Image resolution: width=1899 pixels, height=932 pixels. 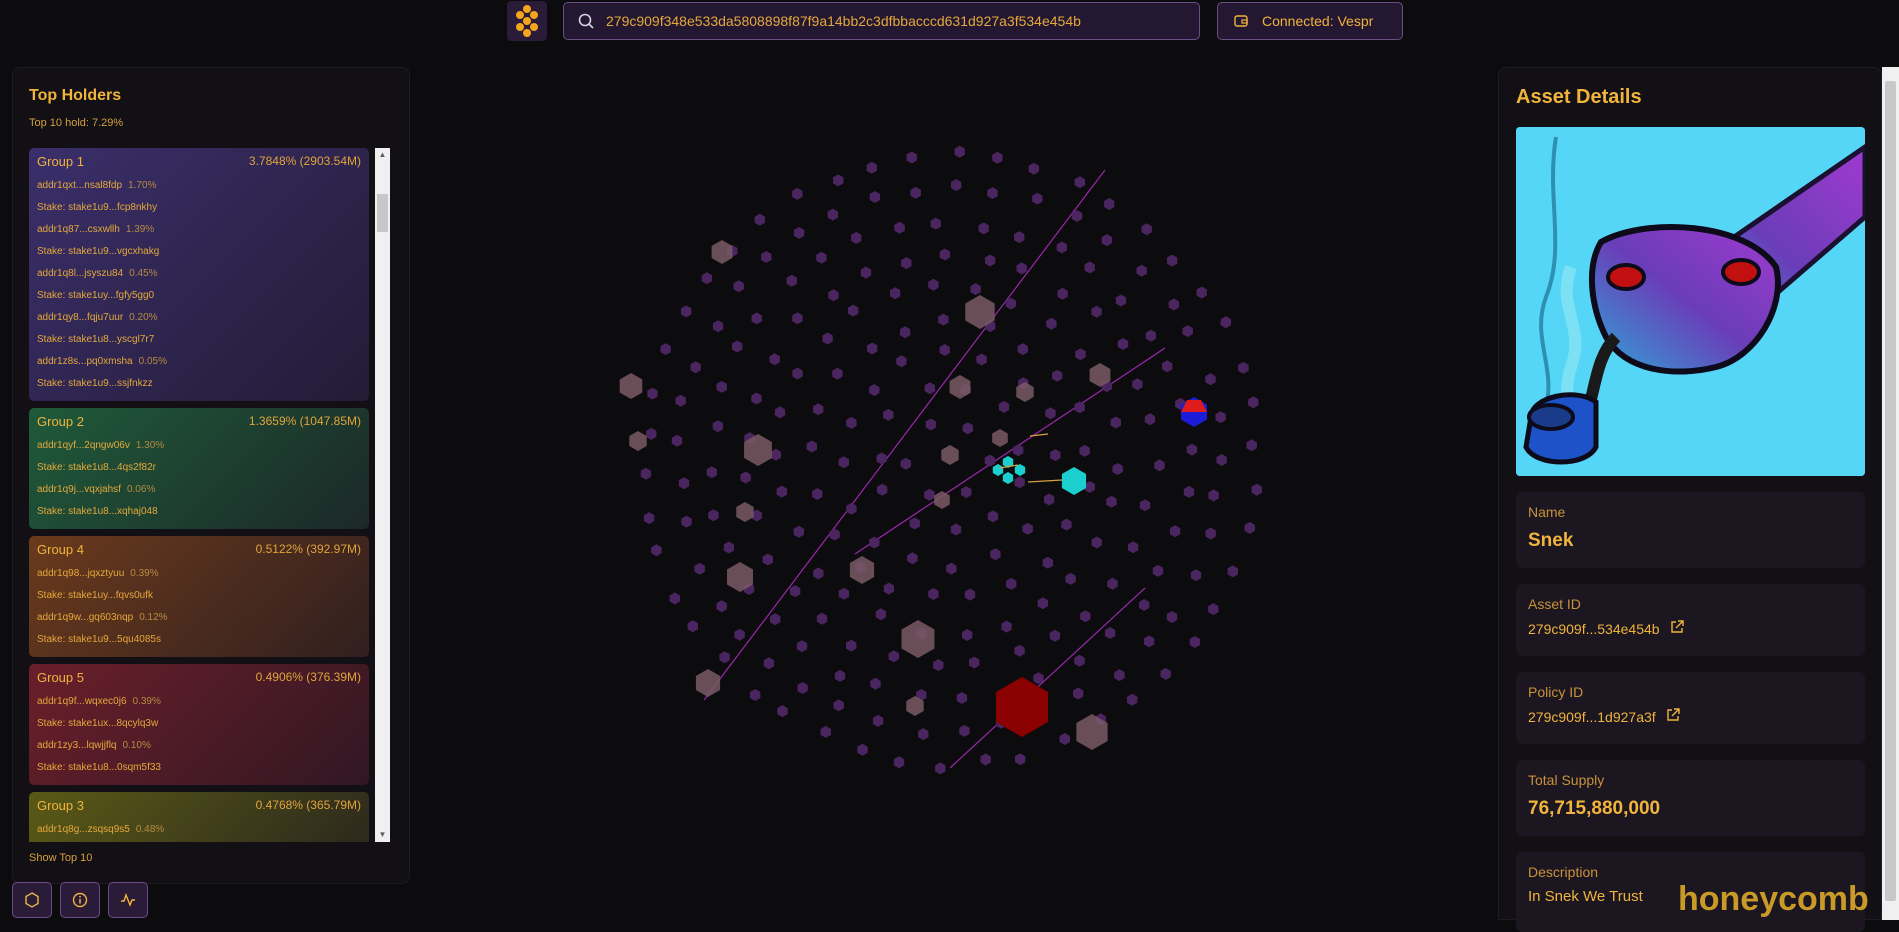 What do you see at coordinates (199, 574) in the screenshot?
I see `holder-address-row: addr1q98...jqxztyuu 0.39%` at bounding box center [199, 574].